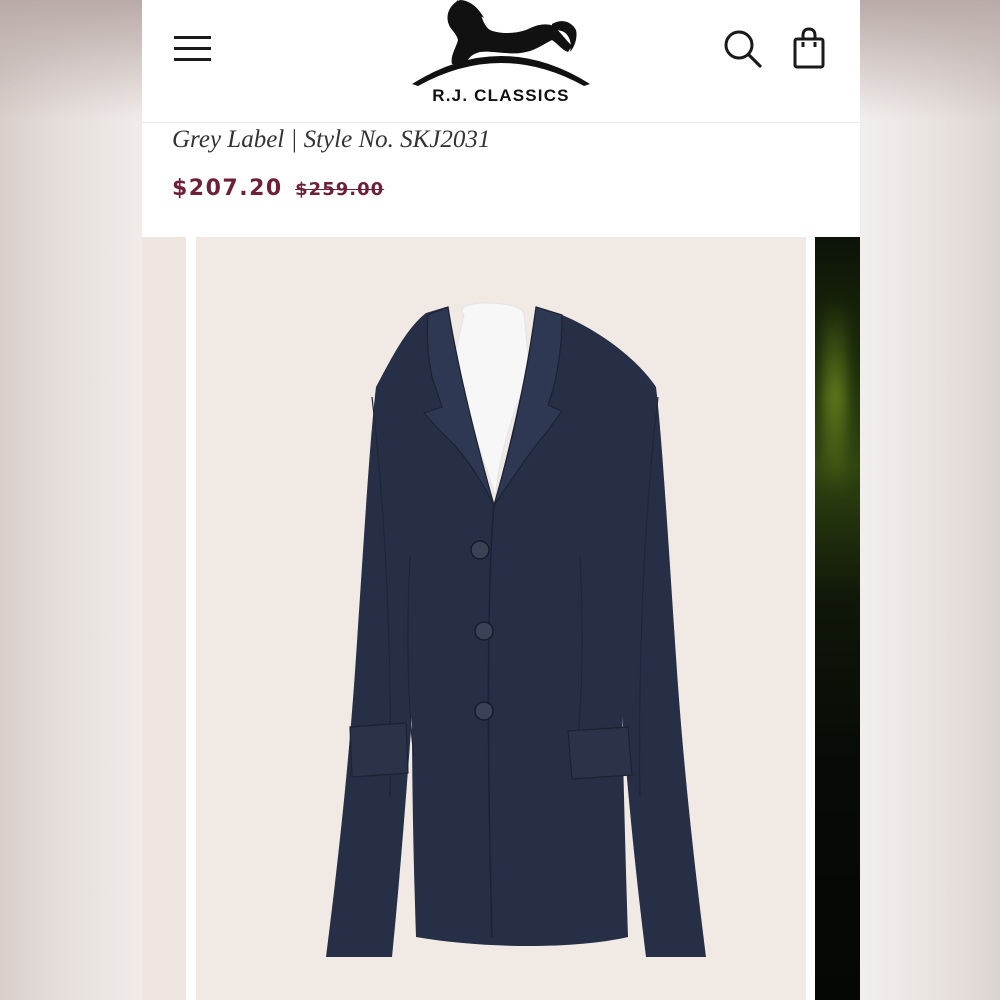 Image resolution: width=1000 pixels, height=1000 pixels. Describe the element at coordinates (810, 48) in the screenshot. I see `shopping-bag-icon` at that location.